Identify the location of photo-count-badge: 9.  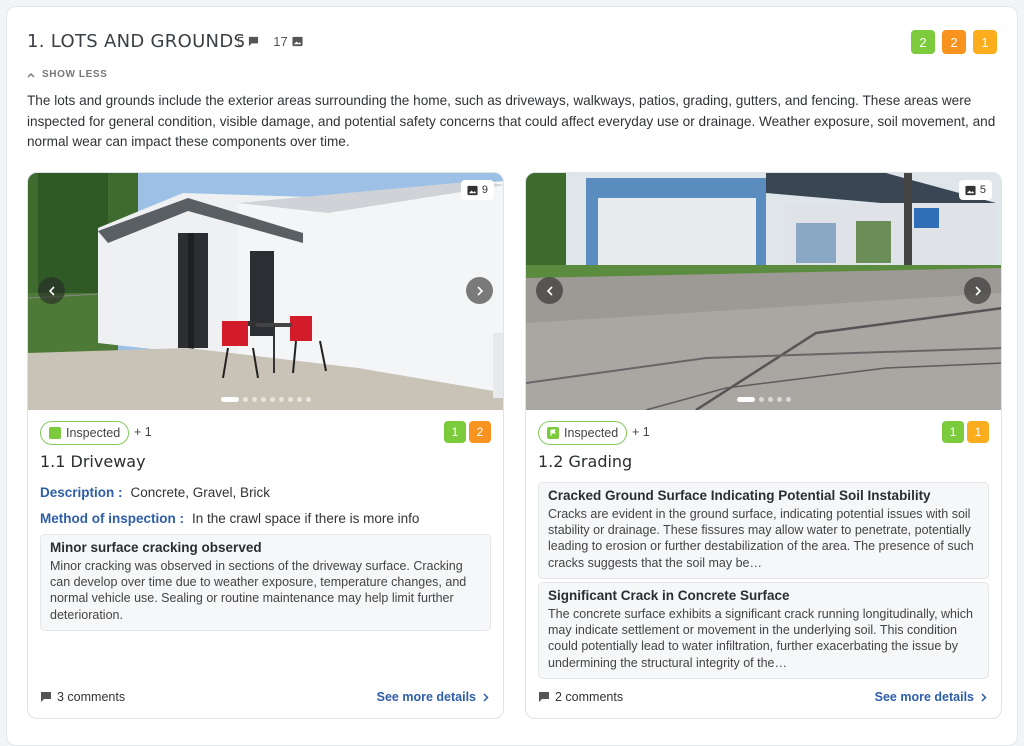
(477, 190).